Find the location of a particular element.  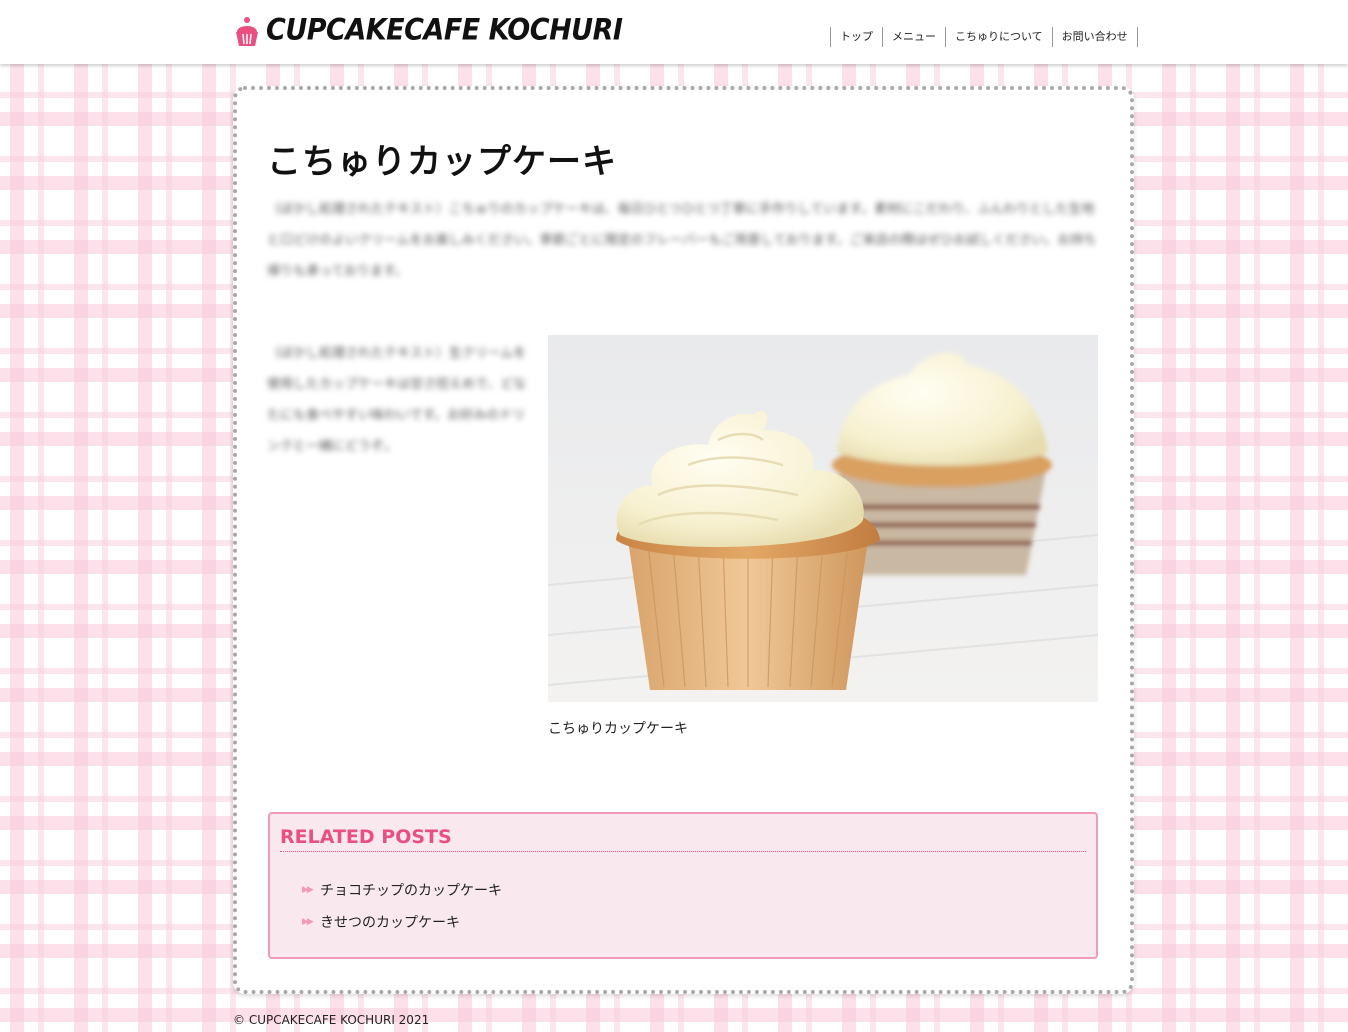

global-nav: トップ メニュー こちゅりについて お問い合わせ is located at coordinates (984, 37).